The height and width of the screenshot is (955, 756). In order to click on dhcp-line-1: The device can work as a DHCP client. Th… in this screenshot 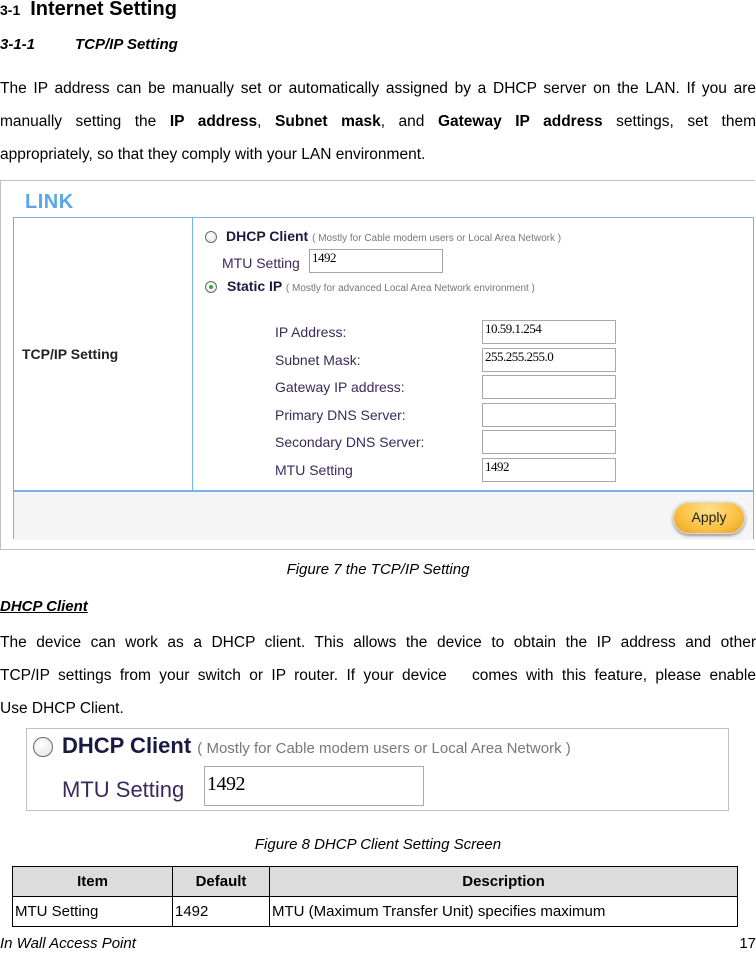, I will do `click(378, 642)`.